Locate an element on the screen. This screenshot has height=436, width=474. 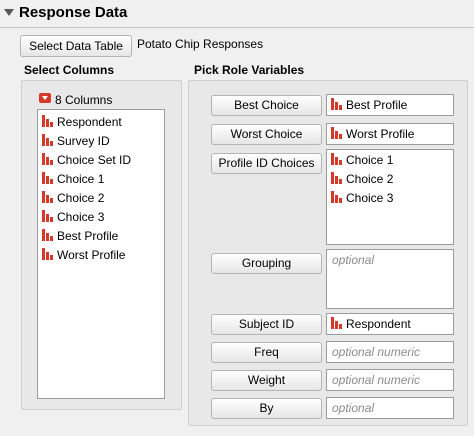
column-name: Survey ID is located at coordinates (83, 141).